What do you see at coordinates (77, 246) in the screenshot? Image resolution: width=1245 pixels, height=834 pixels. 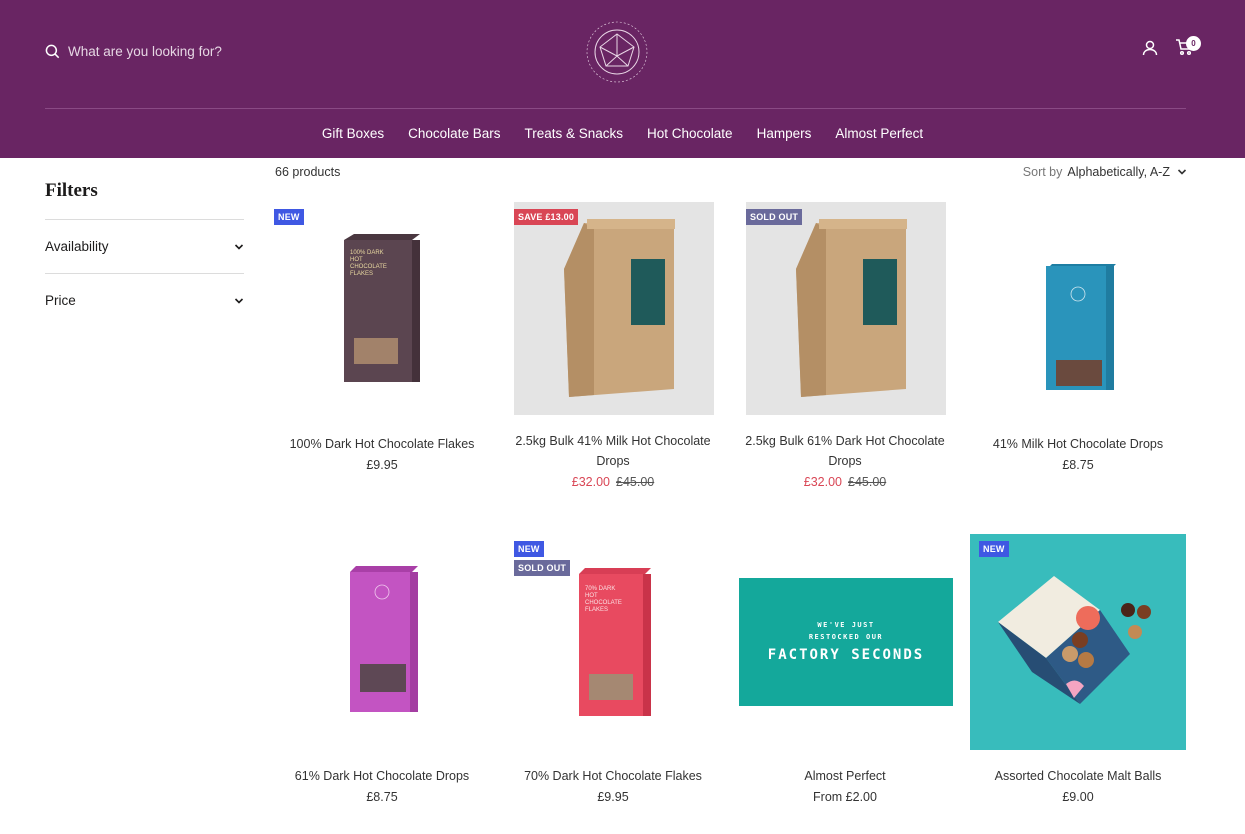 I see `filter-label: Availability` at bounding box center [77, 246].